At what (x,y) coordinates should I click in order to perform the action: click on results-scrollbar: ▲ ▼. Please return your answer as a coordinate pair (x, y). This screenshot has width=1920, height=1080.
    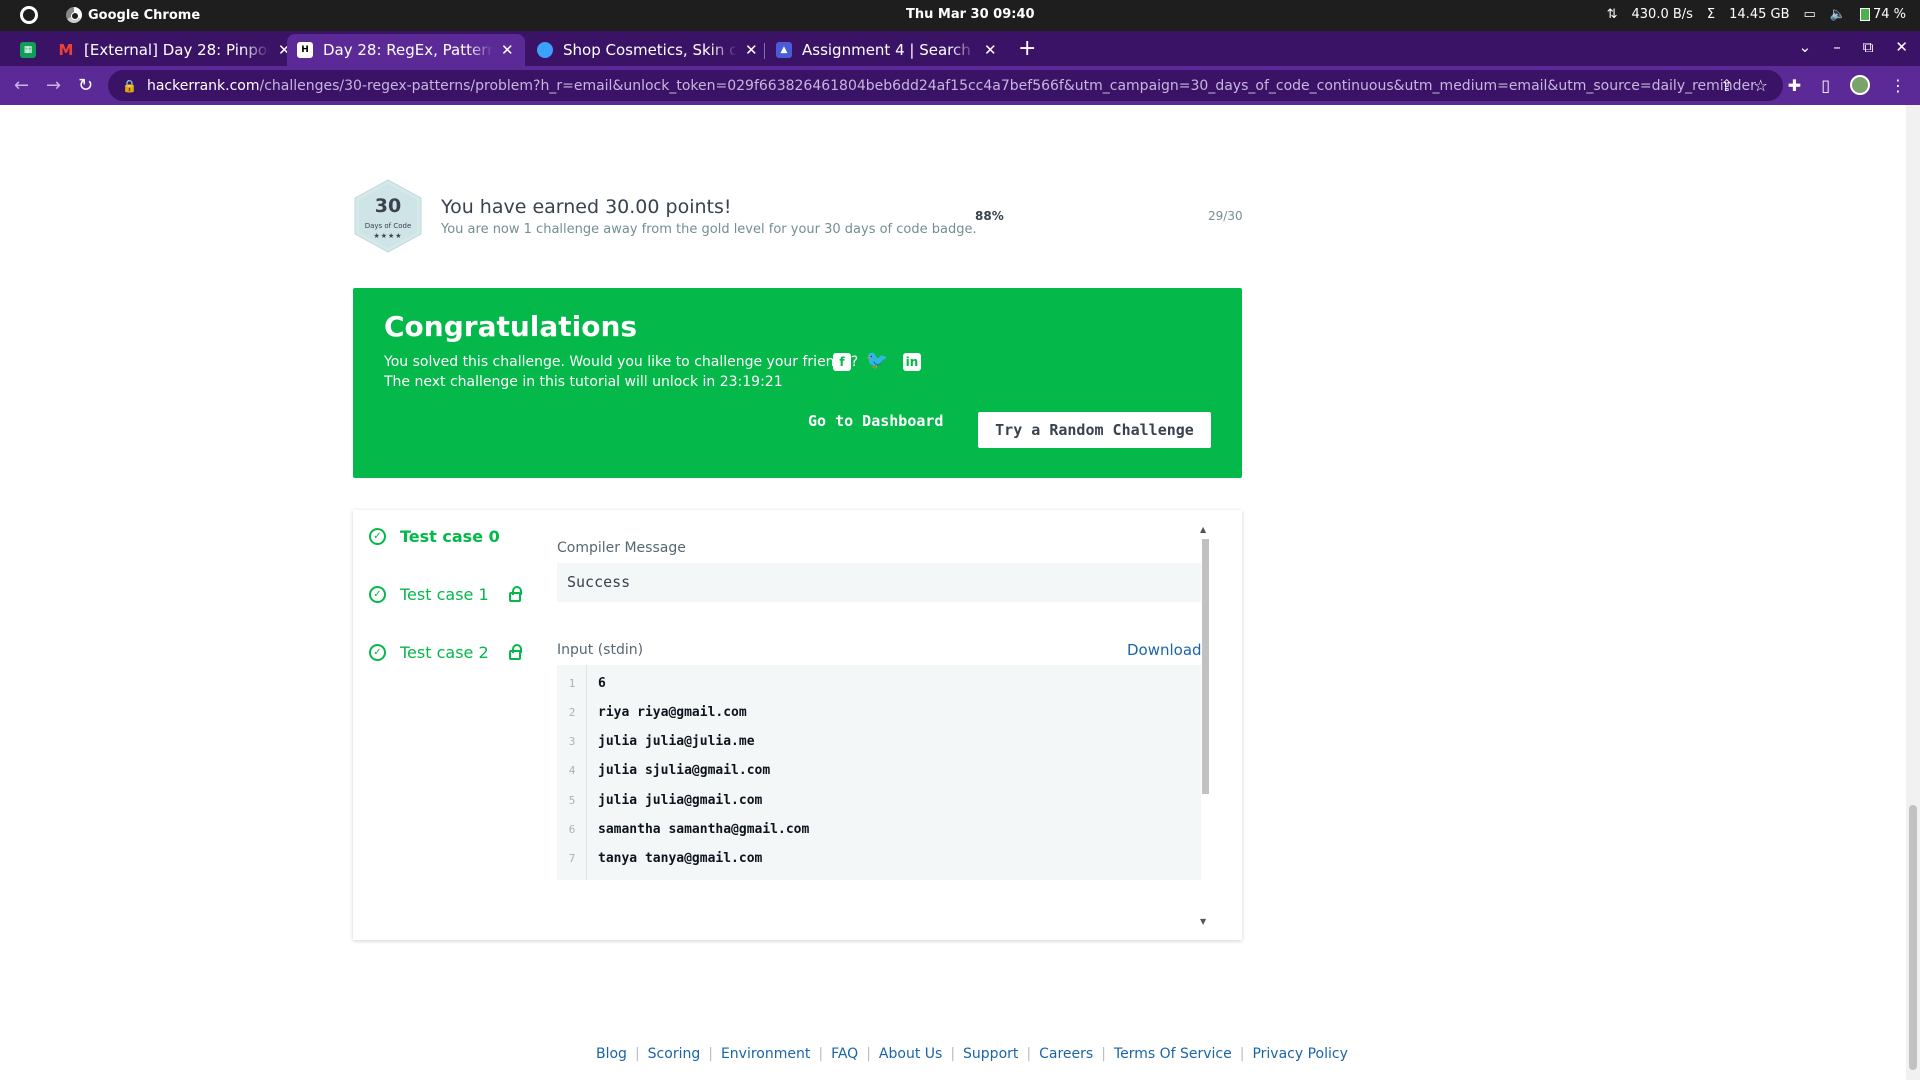
    Looking at the image, I should click on (1205, 725).